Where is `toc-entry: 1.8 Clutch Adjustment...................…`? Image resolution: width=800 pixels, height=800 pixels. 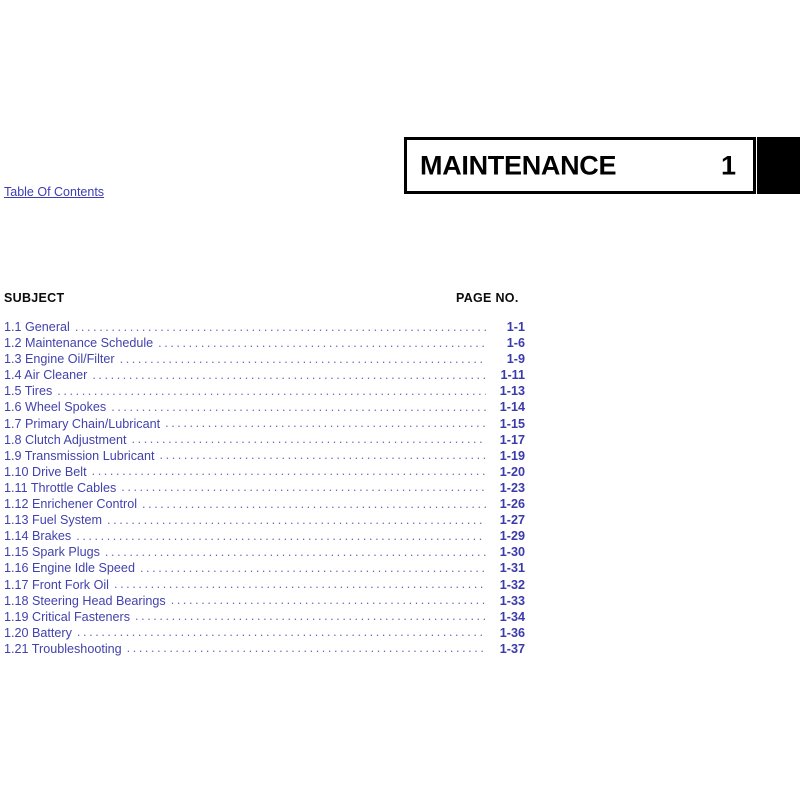
toc-entry: 1.8 Clutch Adjustment...................… is located at coordinates (262, 440).